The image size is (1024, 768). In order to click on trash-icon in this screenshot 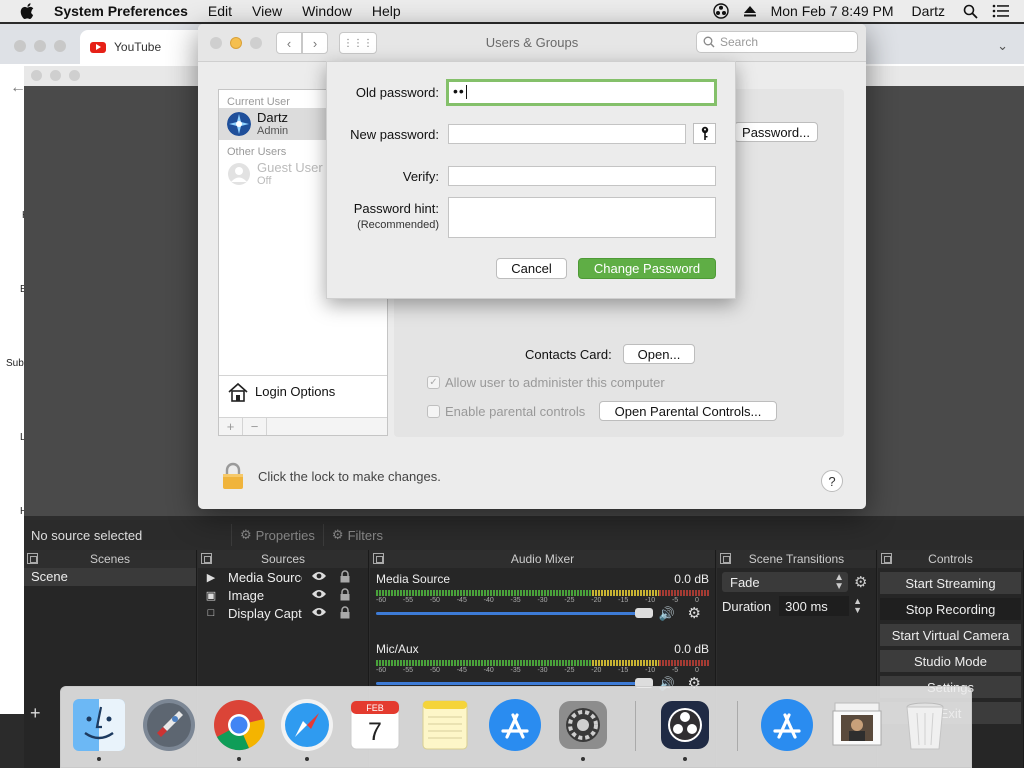, I will do `click(925, 726)`.